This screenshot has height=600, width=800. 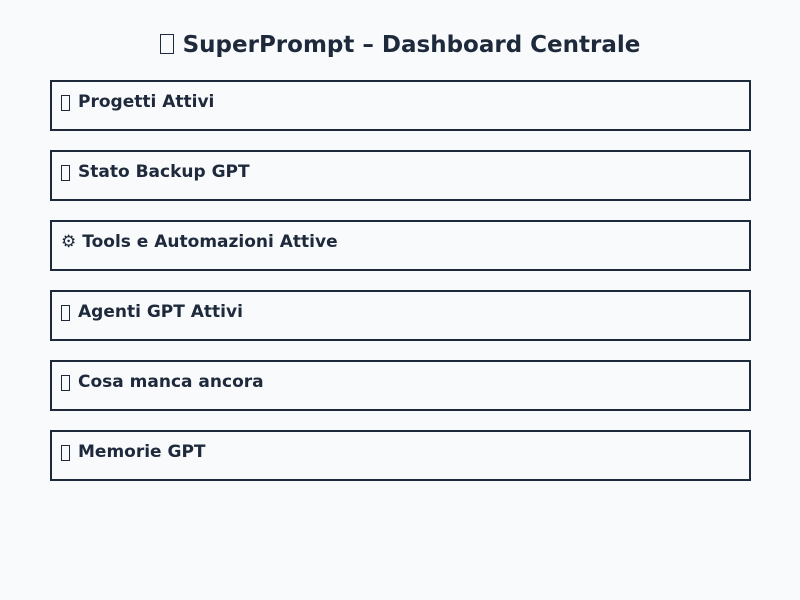 I want to click on section-label: Stato Backup GPT, so click(x=164, y=172).